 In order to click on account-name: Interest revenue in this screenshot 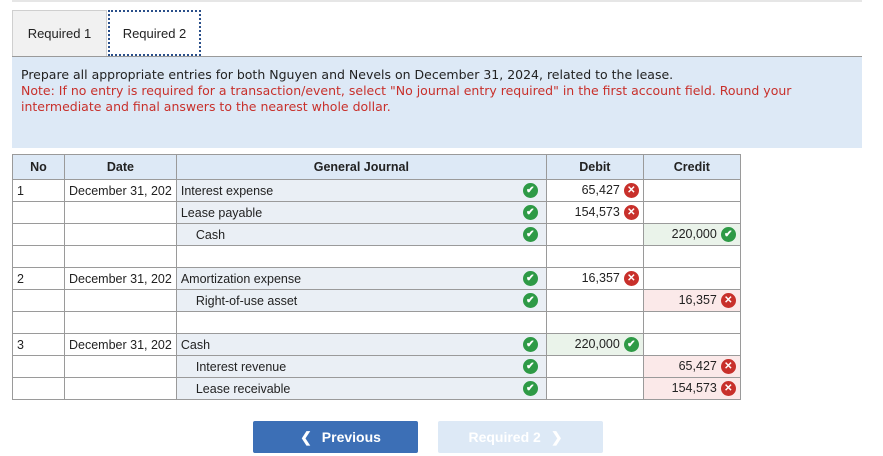, I will do `click(241, 366)`.